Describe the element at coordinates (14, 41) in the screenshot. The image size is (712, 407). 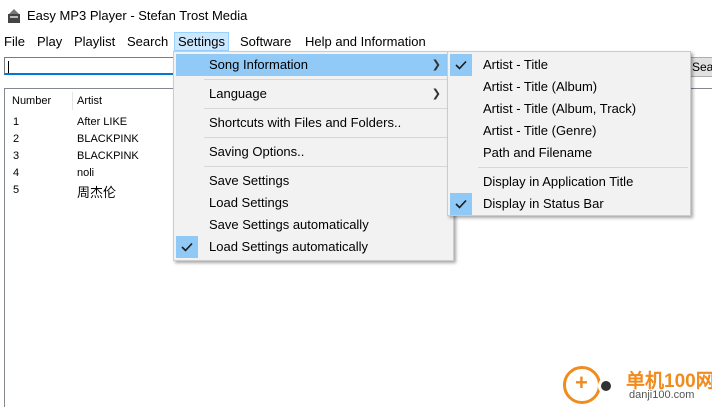
I see `menu-file: File` at that location.